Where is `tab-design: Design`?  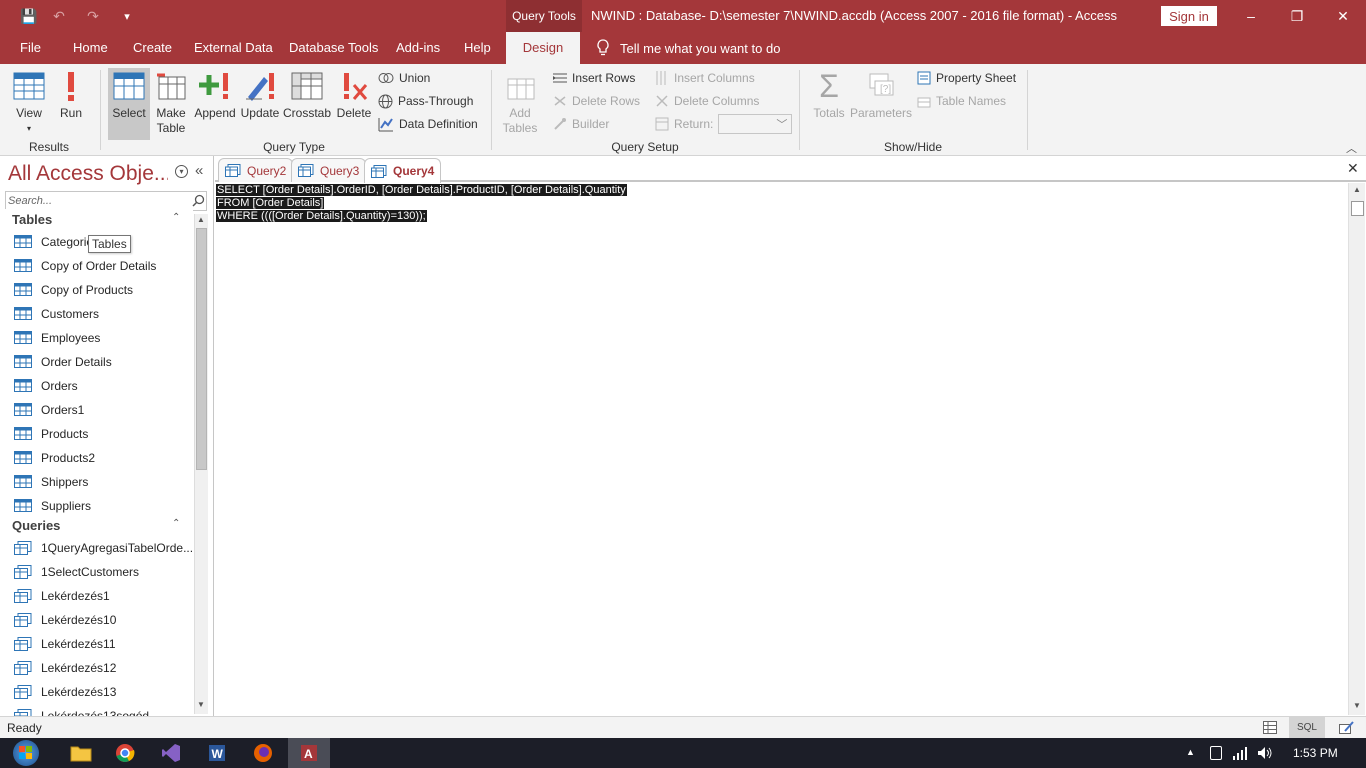 tab-design: Design is located at coordinates (543, 48).